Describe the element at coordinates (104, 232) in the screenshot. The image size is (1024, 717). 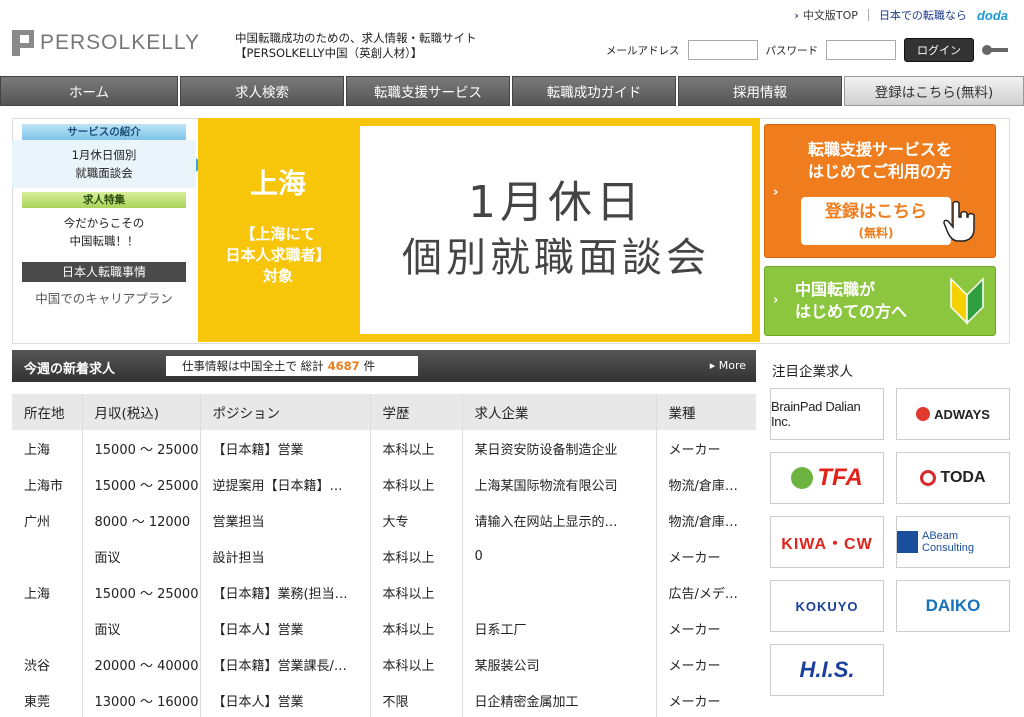
I see `feature-item: 今だからこその 中国転職！！` at that location.